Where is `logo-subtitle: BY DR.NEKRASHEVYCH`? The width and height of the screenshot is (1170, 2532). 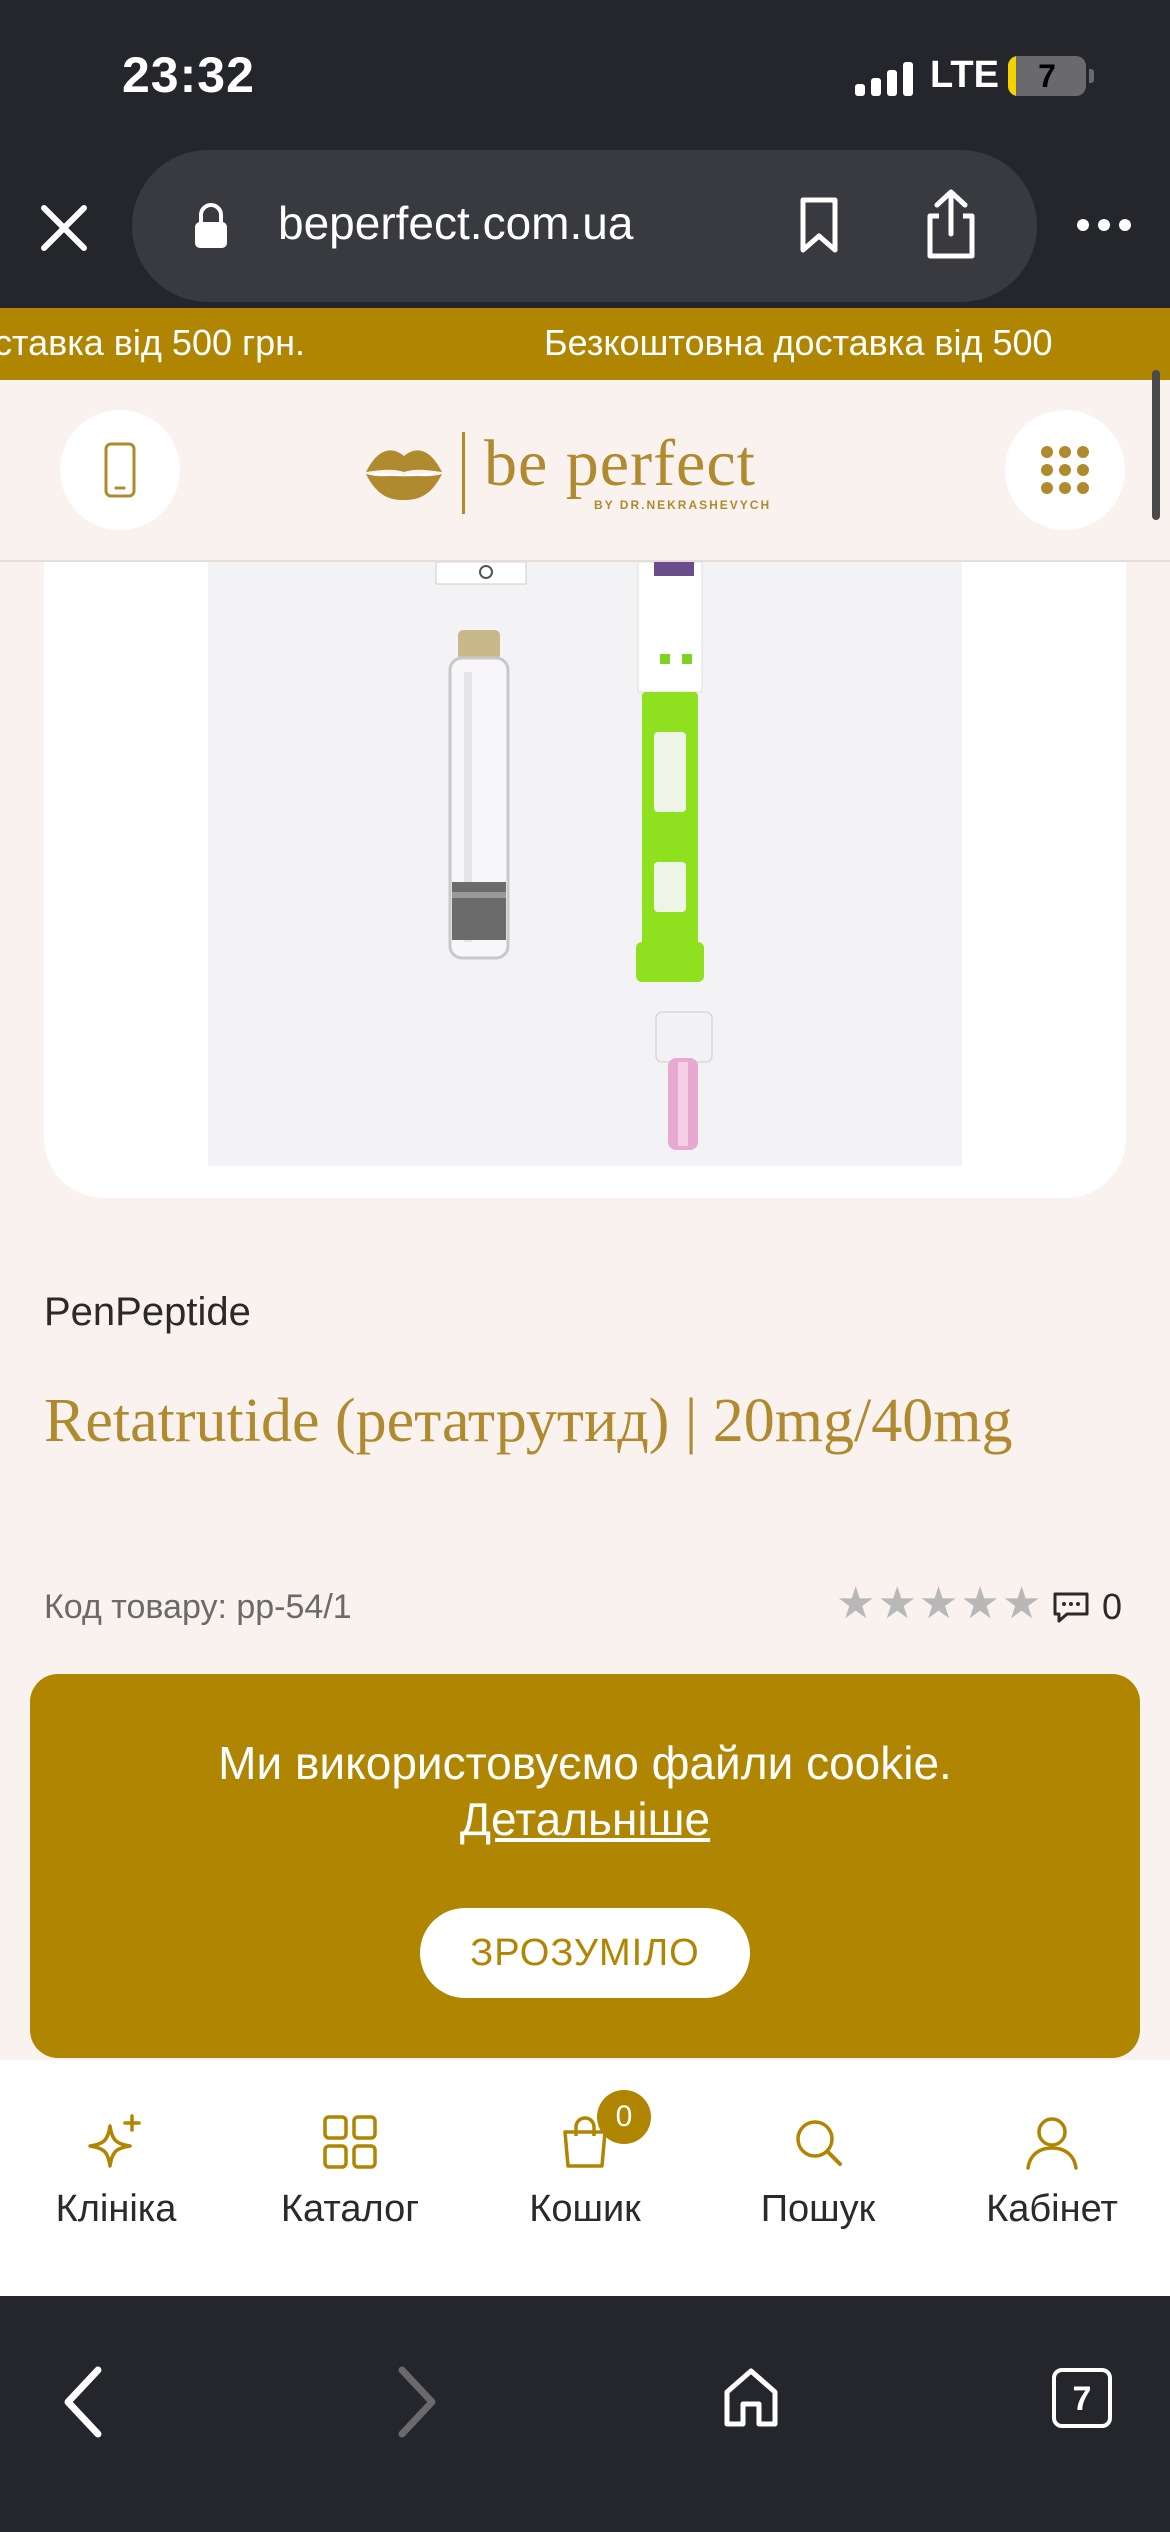
logo-subtitle: BY DR.NEKRASHEVYCH is located at coordinates (683, 505).